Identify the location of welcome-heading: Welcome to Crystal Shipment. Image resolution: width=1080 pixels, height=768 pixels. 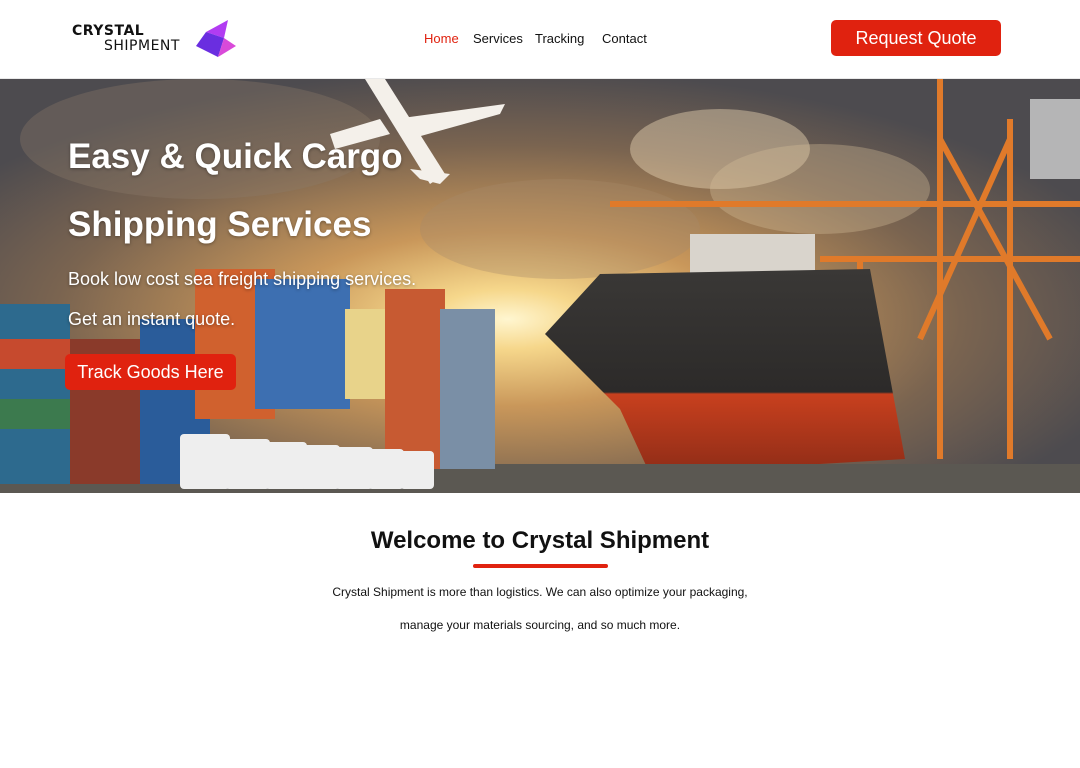
(540, 540).